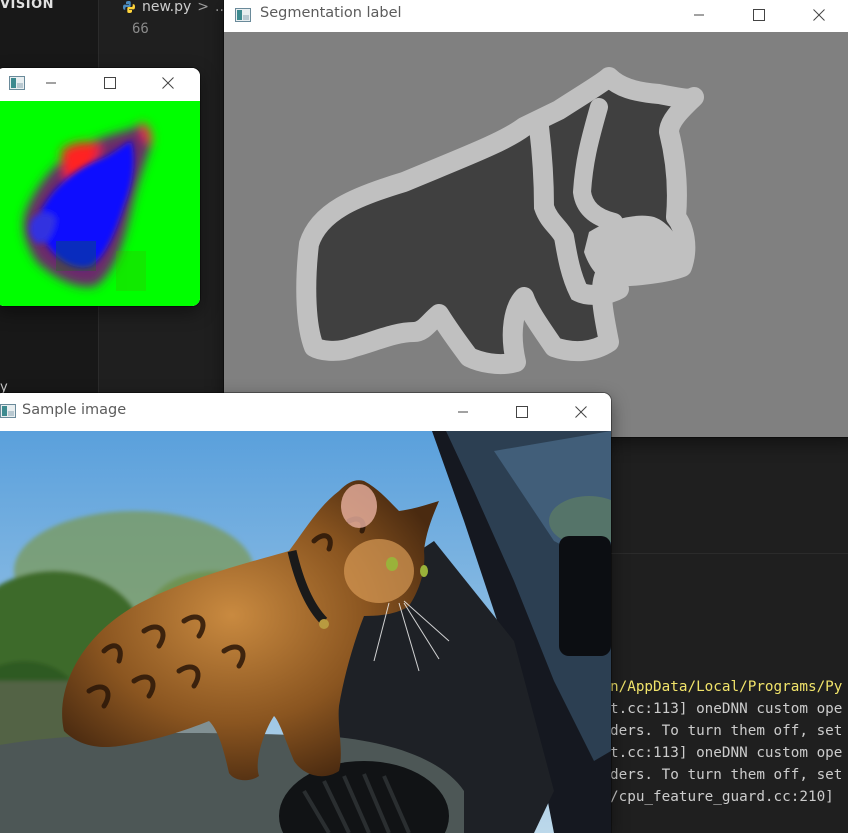  I want to click on terminal-line: /cpu_feature_guard.cc:210], so click(722, 797).